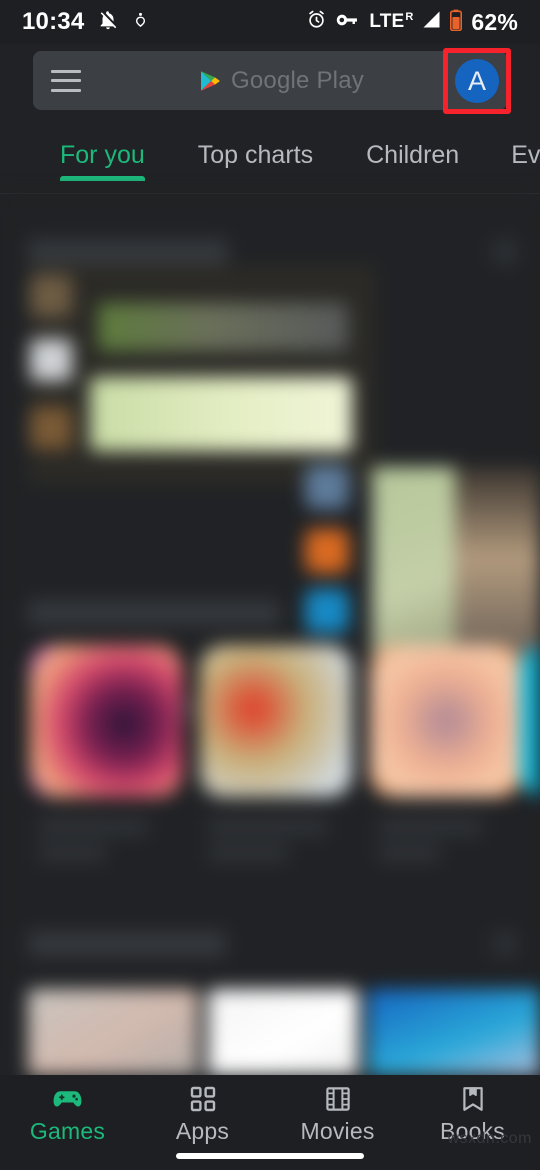  I want to click on heart-person-icon, so click(140, 22).